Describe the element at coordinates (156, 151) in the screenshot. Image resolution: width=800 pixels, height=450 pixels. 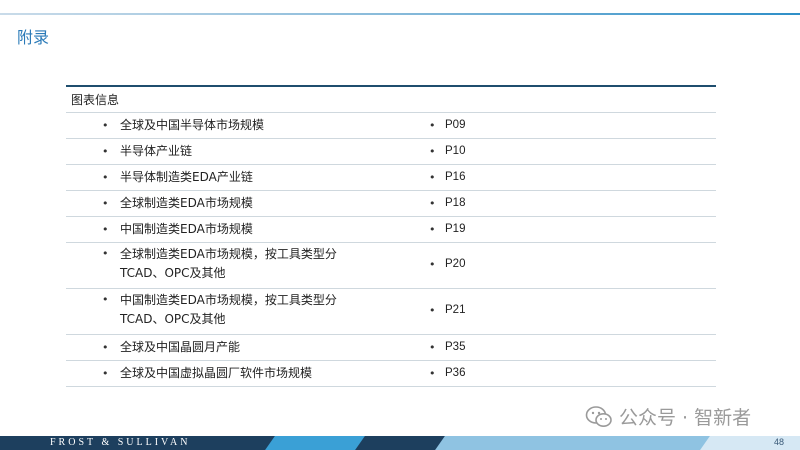
I see `figure-title: 半导体产业链` at that location.